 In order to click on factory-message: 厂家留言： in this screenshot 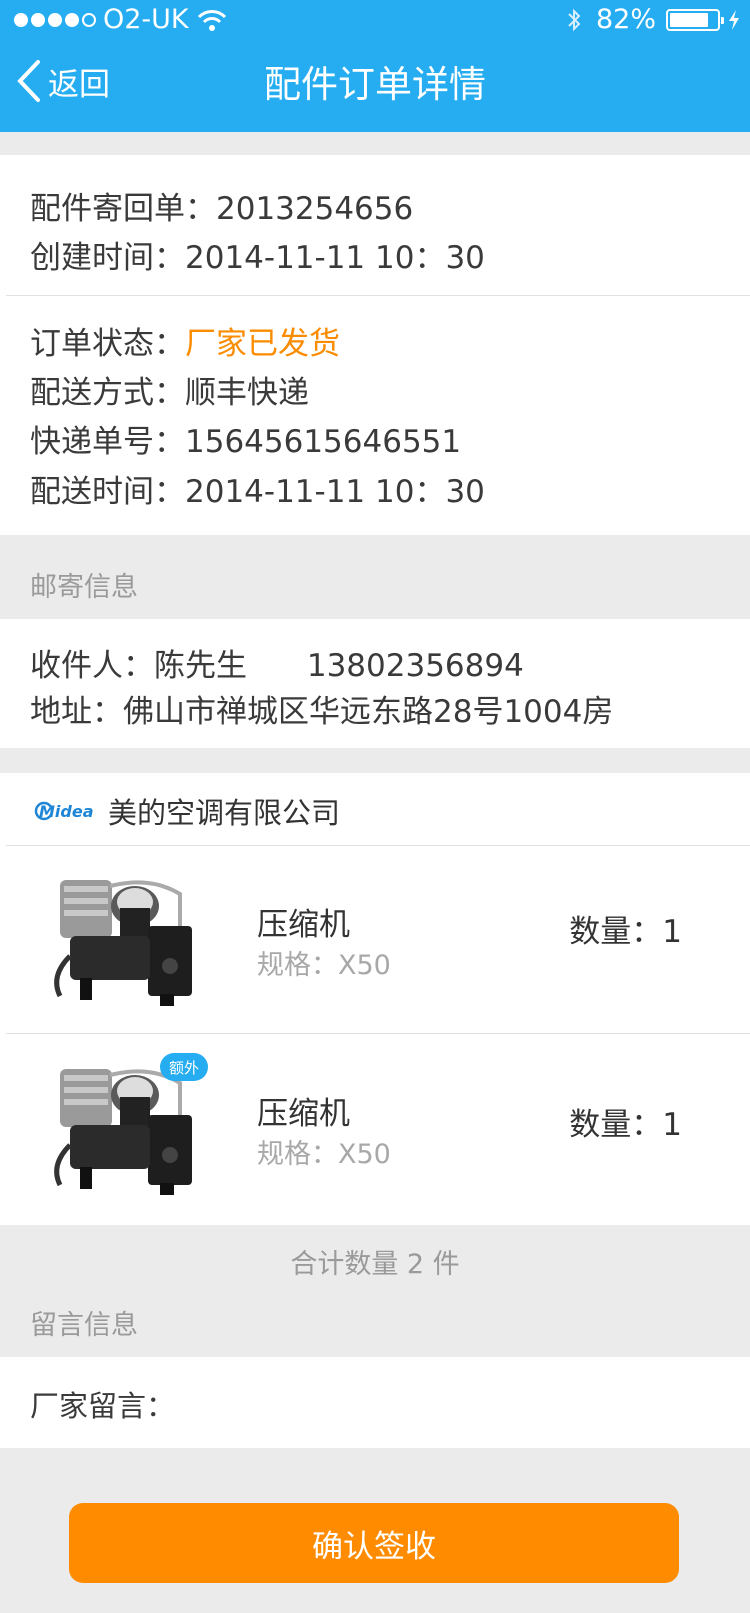, I will do `click(103, 1406)`.